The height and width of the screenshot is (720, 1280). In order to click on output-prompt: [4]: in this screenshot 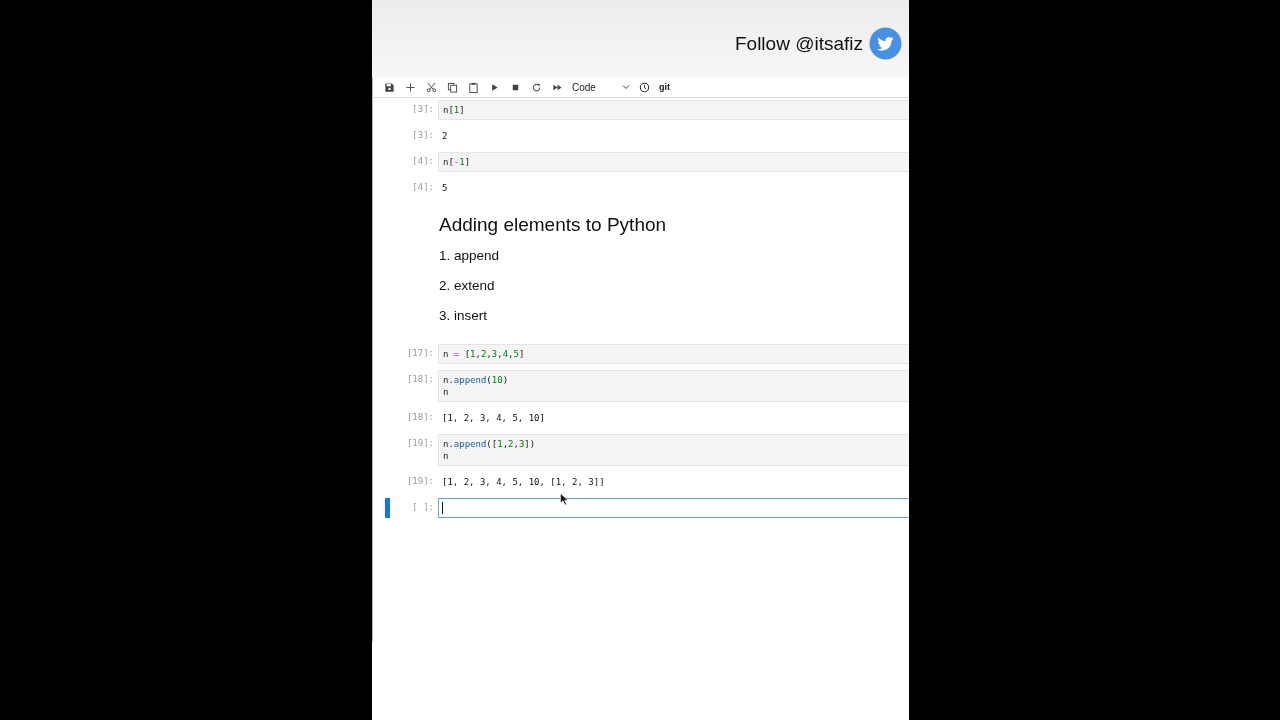, I will do `click(423, 186)`.